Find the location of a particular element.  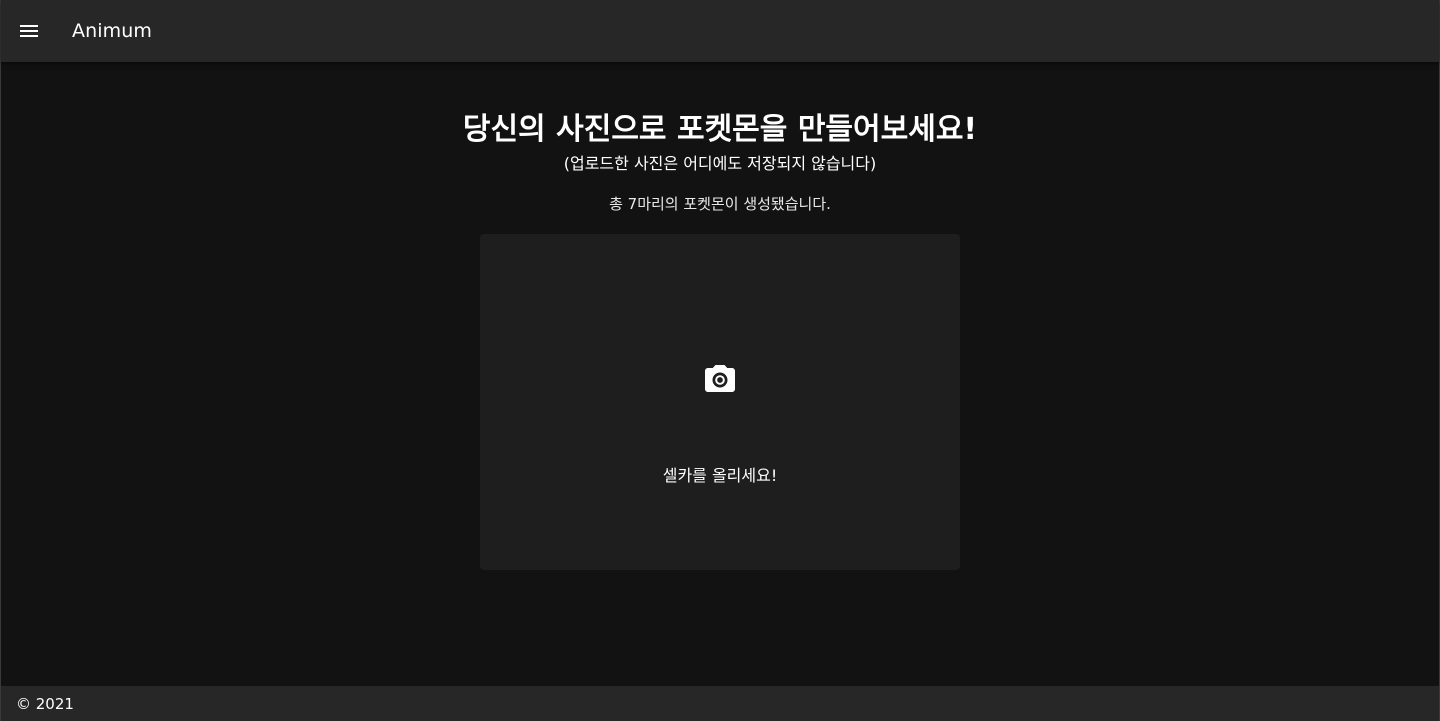

generated-count-text: 총 7마리의 포켓몬이 생성됐습니다. is located at coordinates (720, 204).